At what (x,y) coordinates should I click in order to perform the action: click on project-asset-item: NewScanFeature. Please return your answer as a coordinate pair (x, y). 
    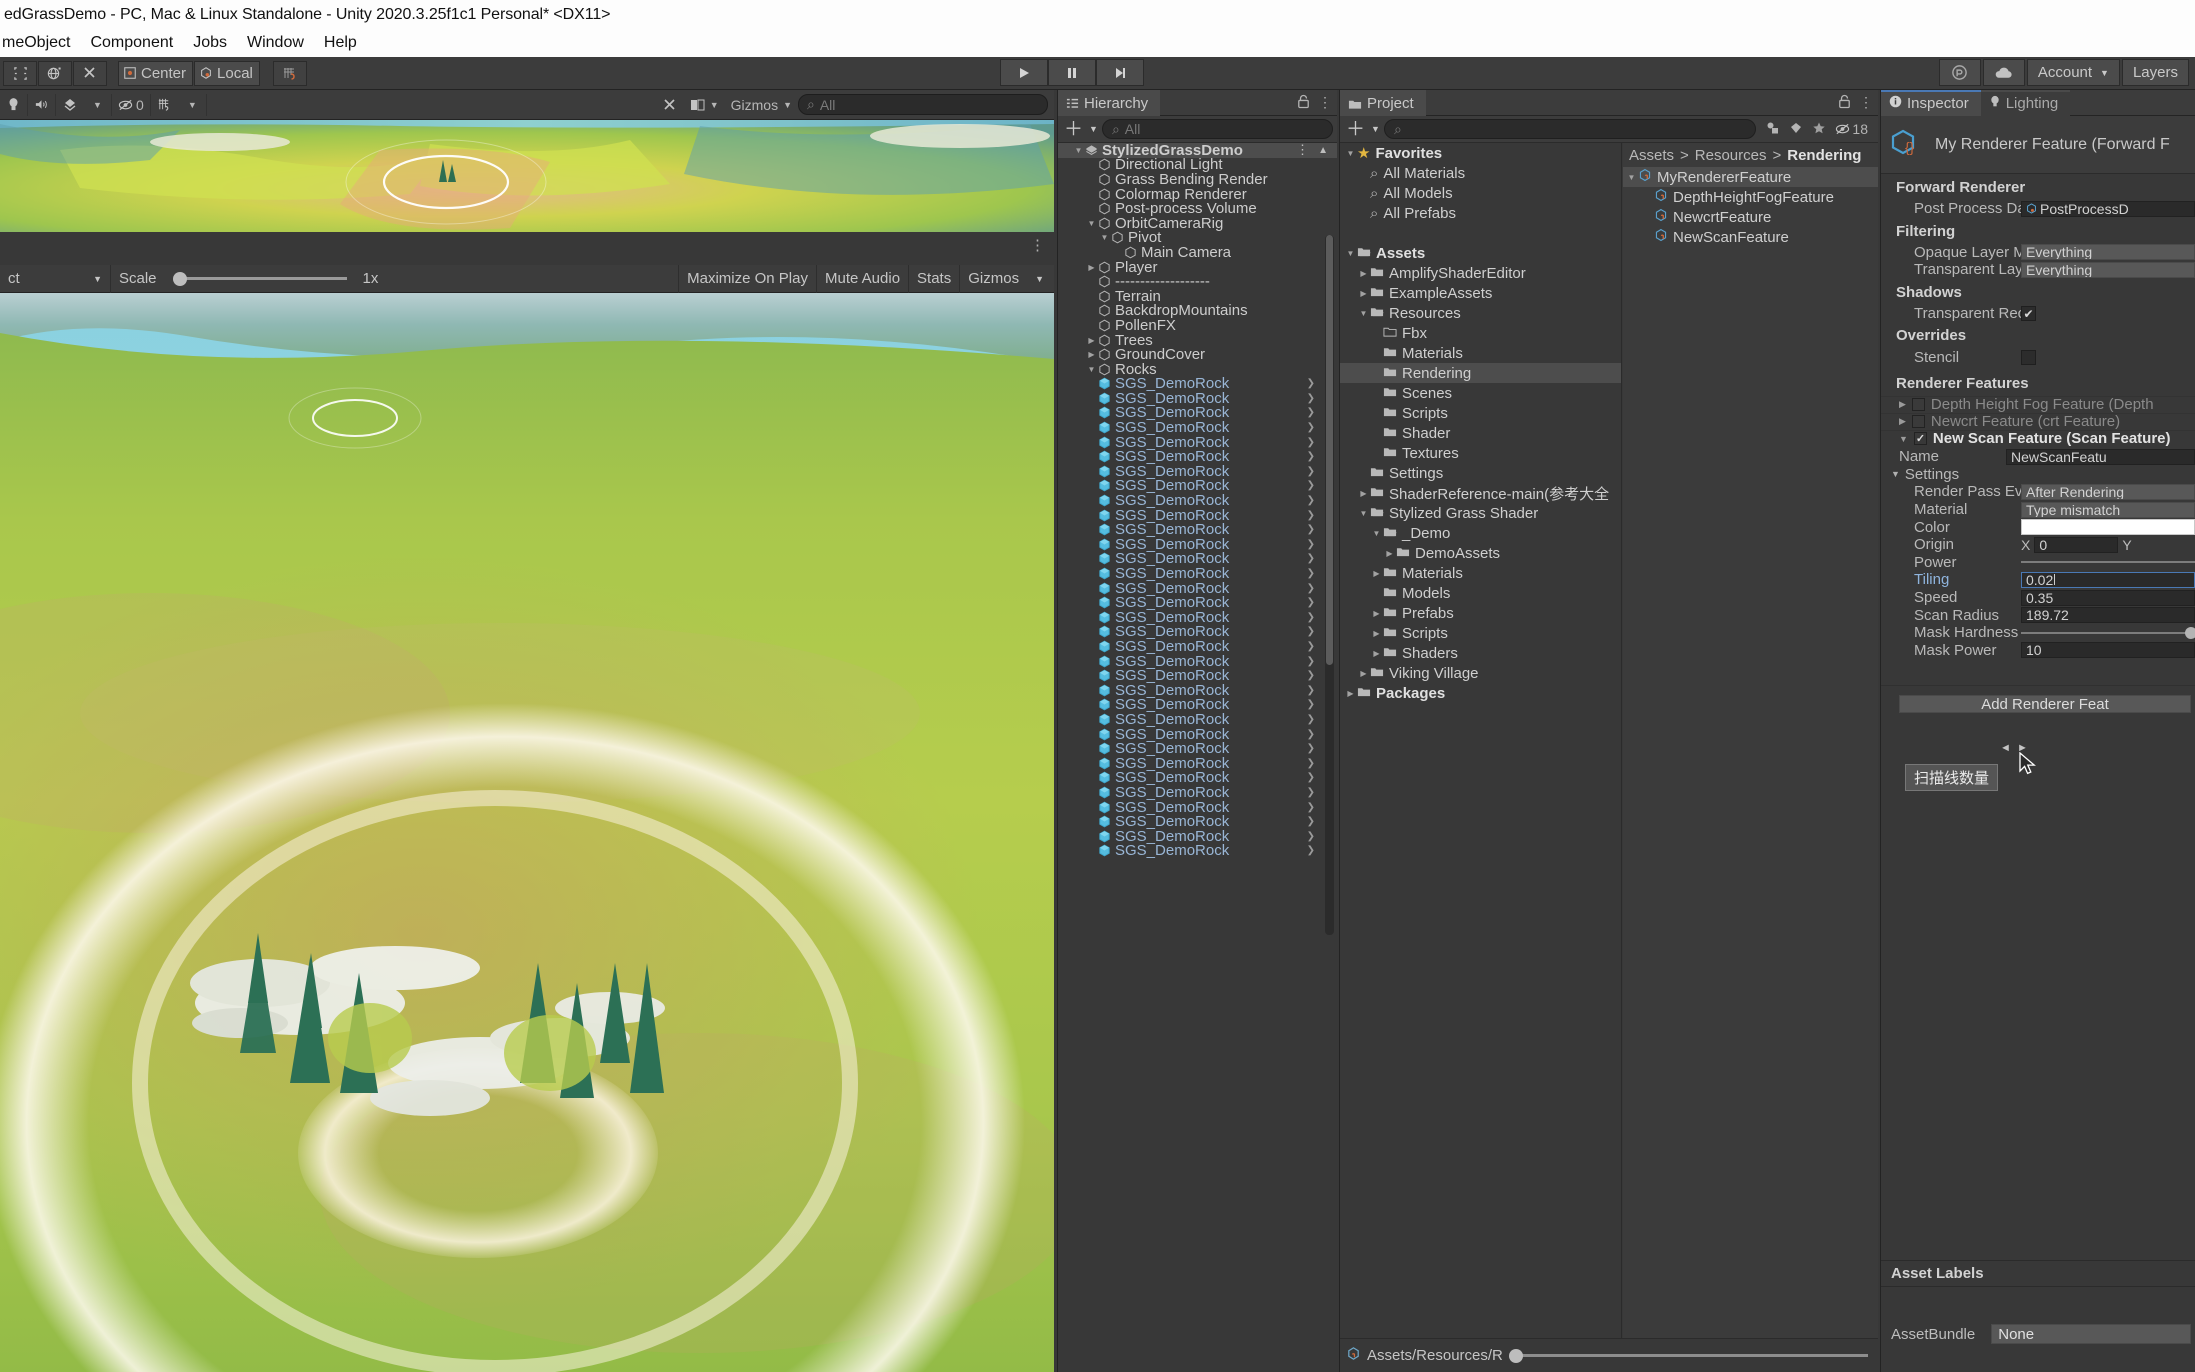
    Looking at the image, I should click on (1750, 237).